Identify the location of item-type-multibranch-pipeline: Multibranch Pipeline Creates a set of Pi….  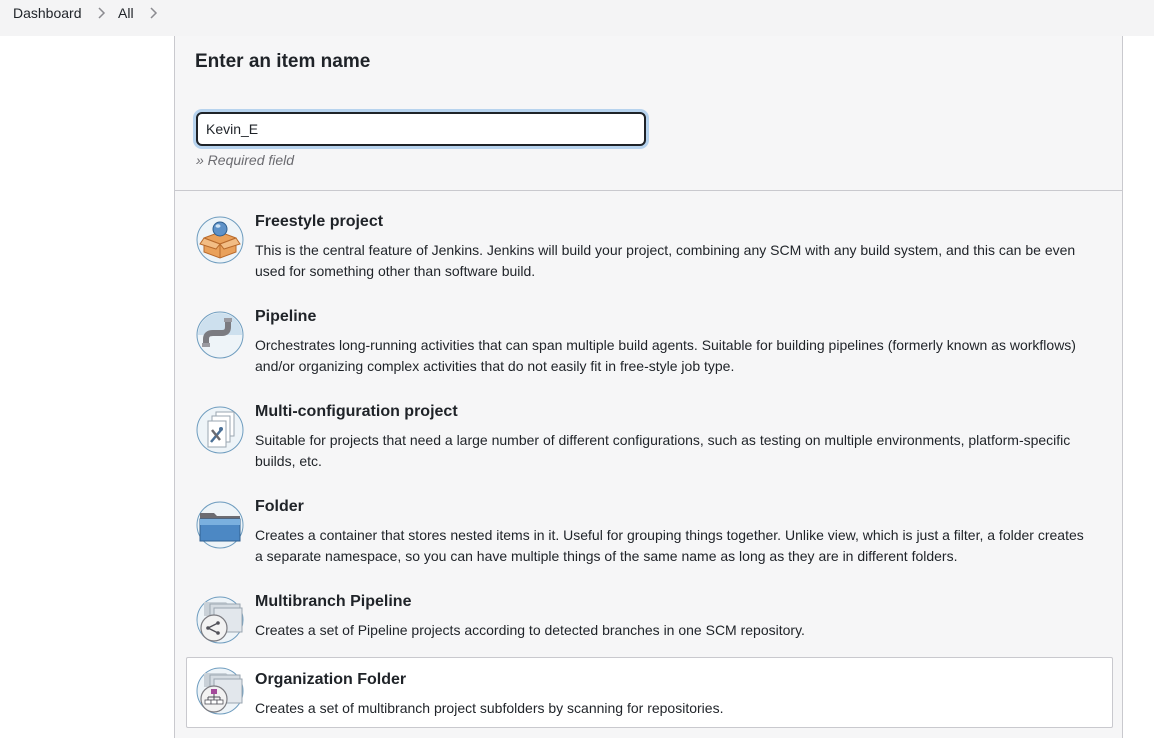
(649, 623).